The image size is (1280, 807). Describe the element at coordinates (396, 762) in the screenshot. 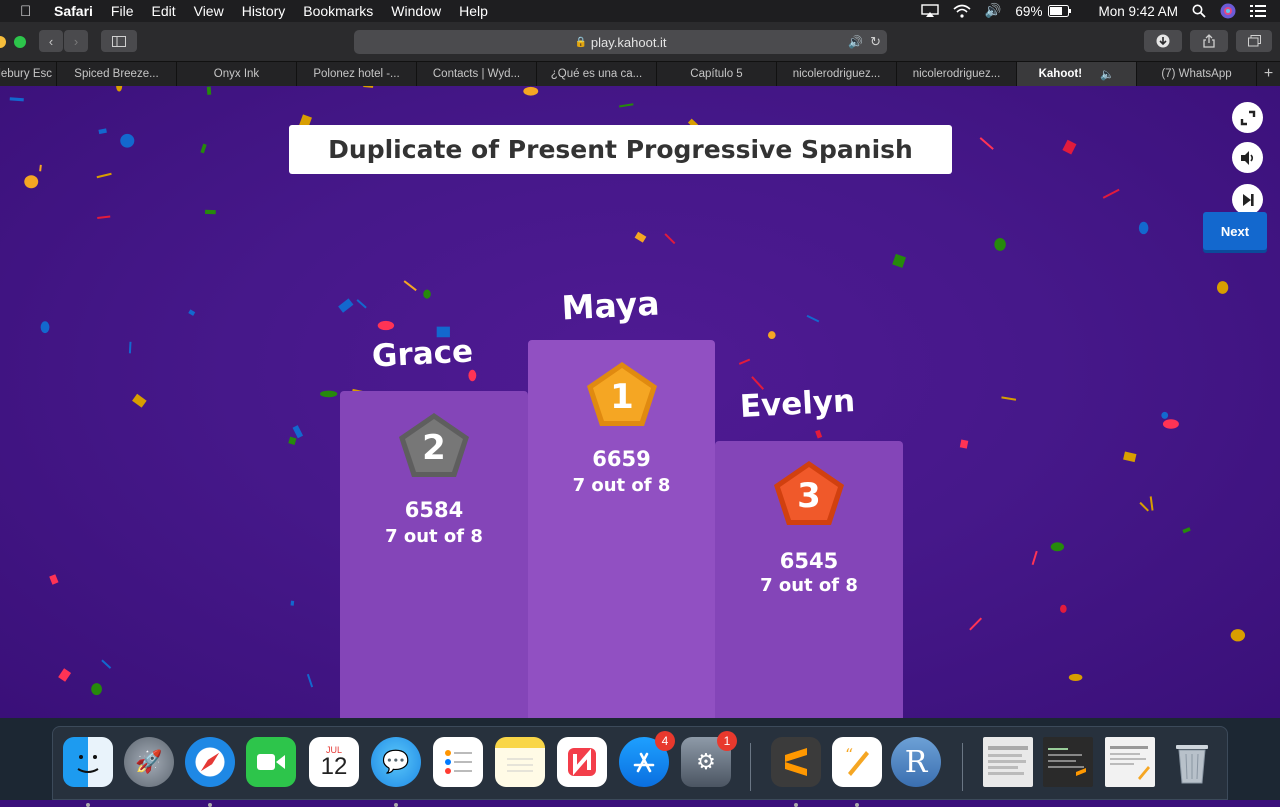

I see `messages-icon: 💬` at that location.